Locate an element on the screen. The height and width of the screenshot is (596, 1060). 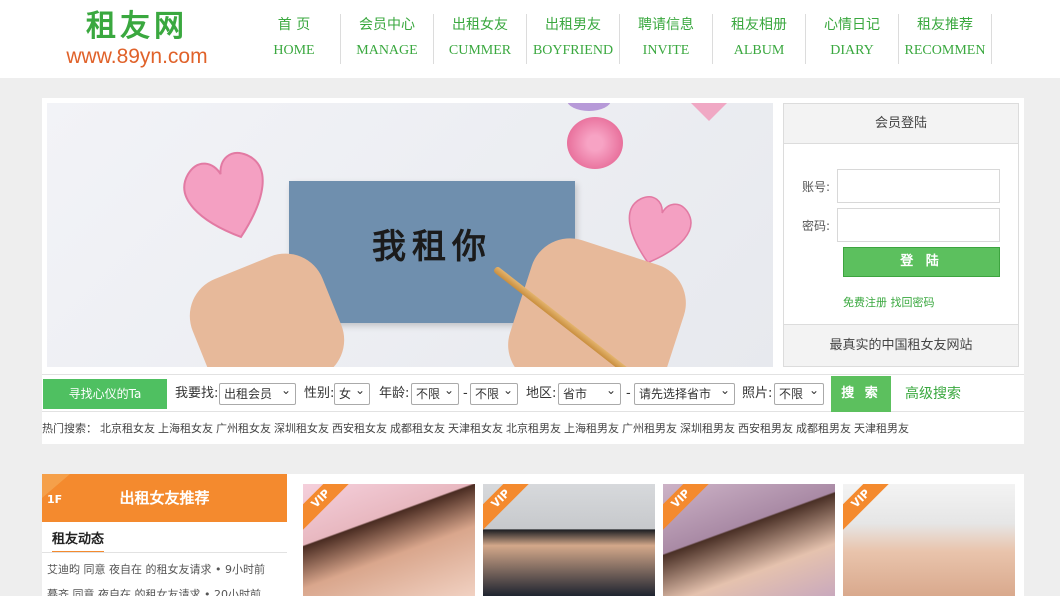
hot-search-link: 北京租男友 is located at coordinates (533, 428).